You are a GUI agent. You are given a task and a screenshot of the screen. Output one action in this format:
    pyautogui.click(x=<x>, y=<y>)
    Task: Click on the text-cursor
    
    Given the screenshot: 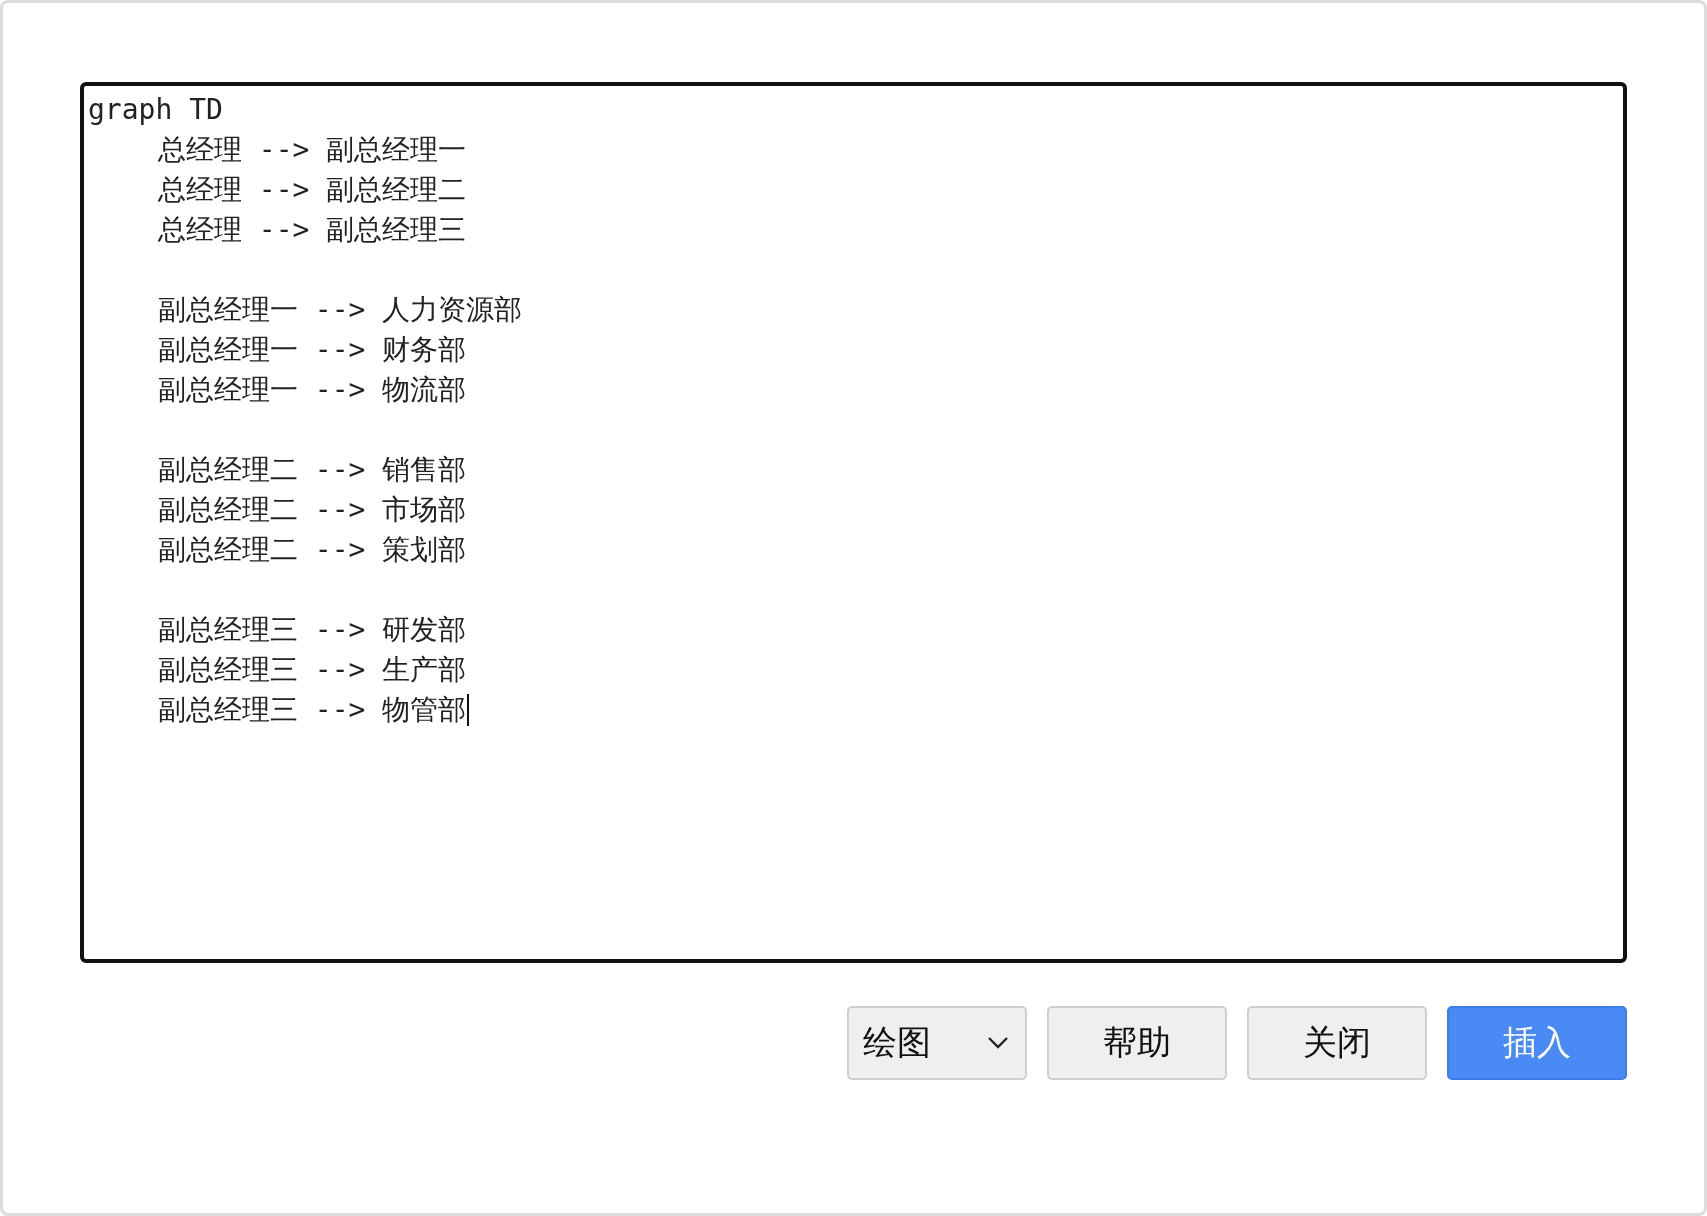 What is the action you would take?
    pyautogui.click(x=468, y=710)
    